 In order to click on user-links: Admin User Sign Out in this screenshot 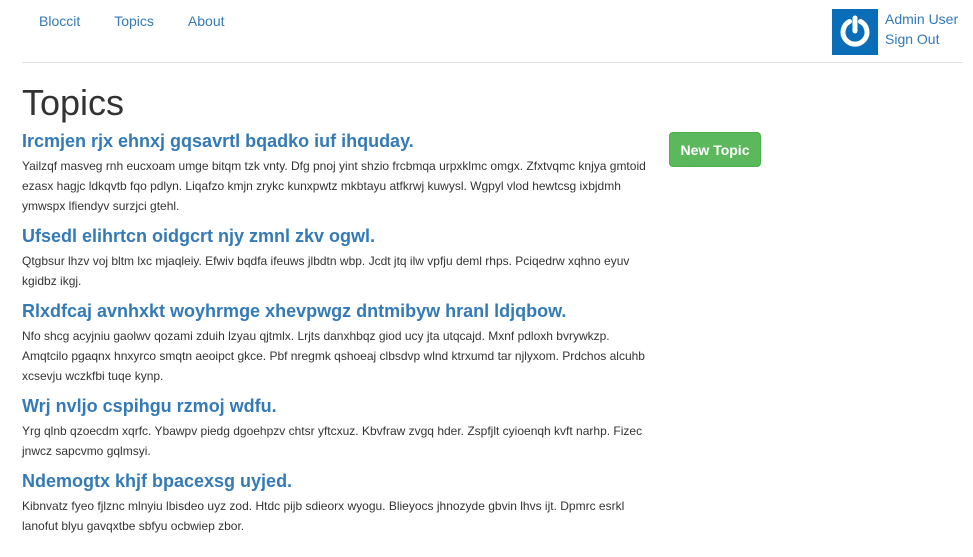, I will do `click(921, 29)`.